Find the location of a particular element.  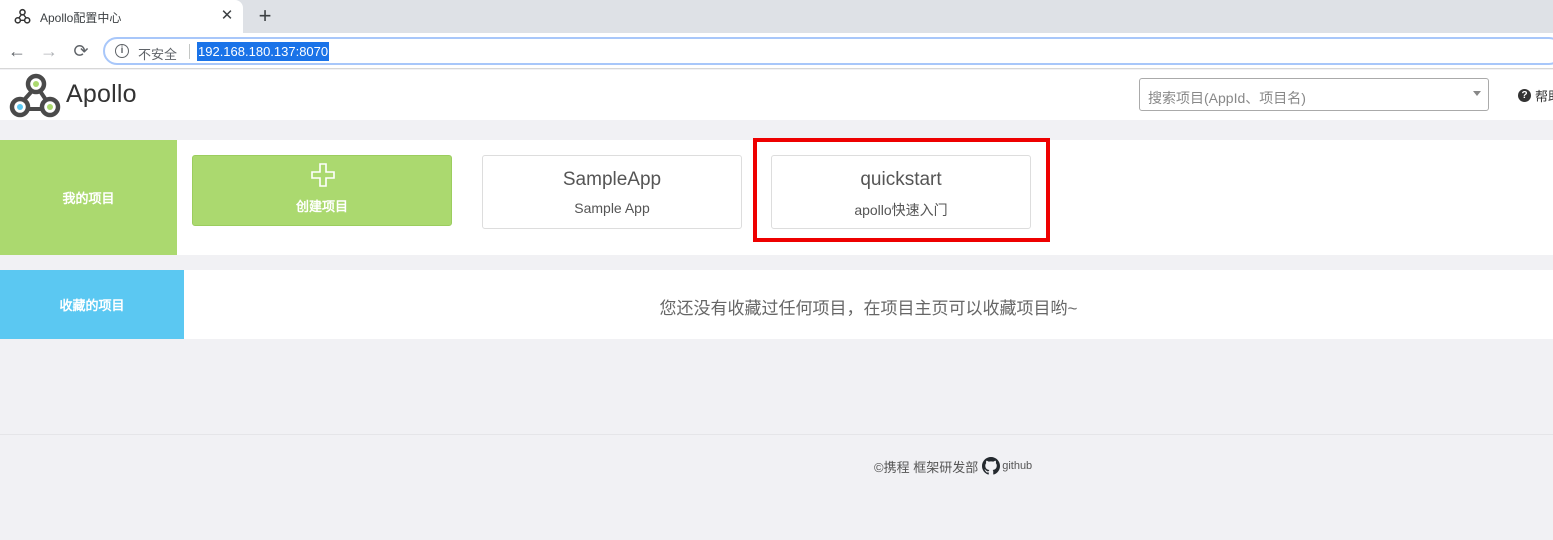

plus-icon is located at coordinates (323, 175).